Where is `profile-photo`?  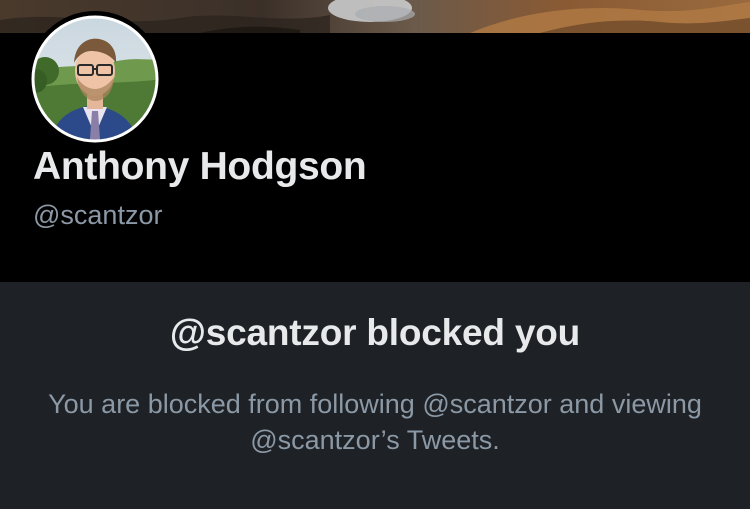
profile-photo is located at coordinates (95, 79).